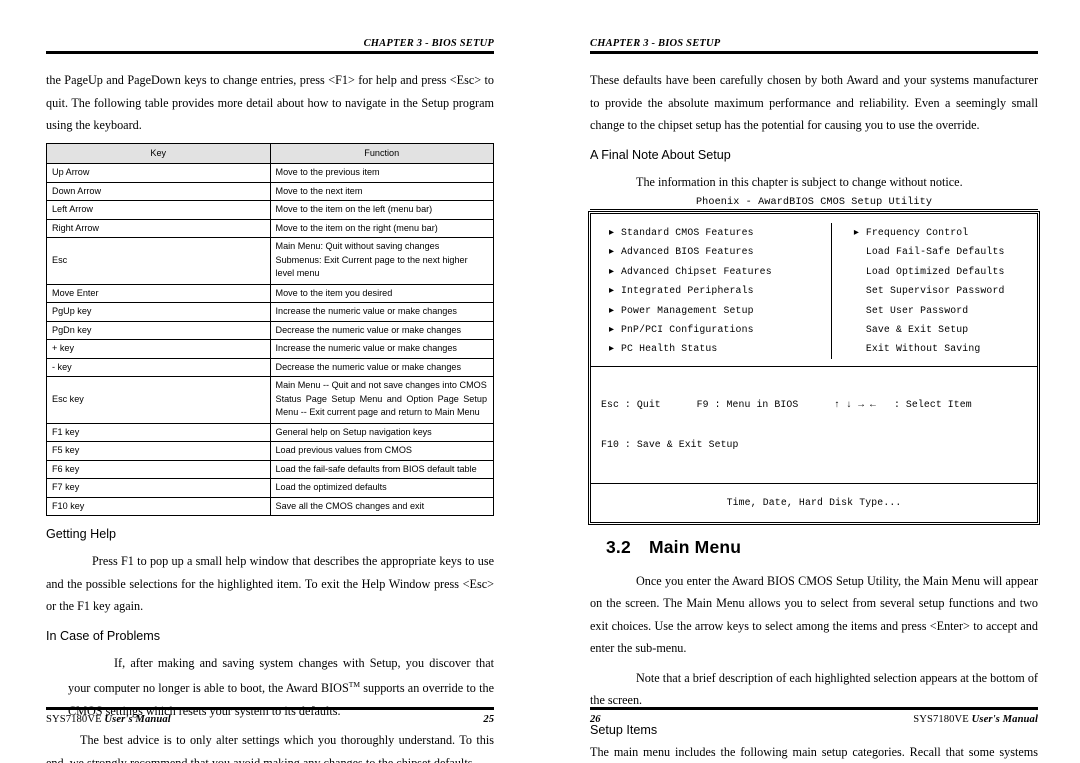 The height and width of the screenshot is (763, 1080). What do you see at coordinates (923, 349) in the screenshot?
I see `bios-menu-item-label: Exit Without Saving` at bounding box center [923, 349].